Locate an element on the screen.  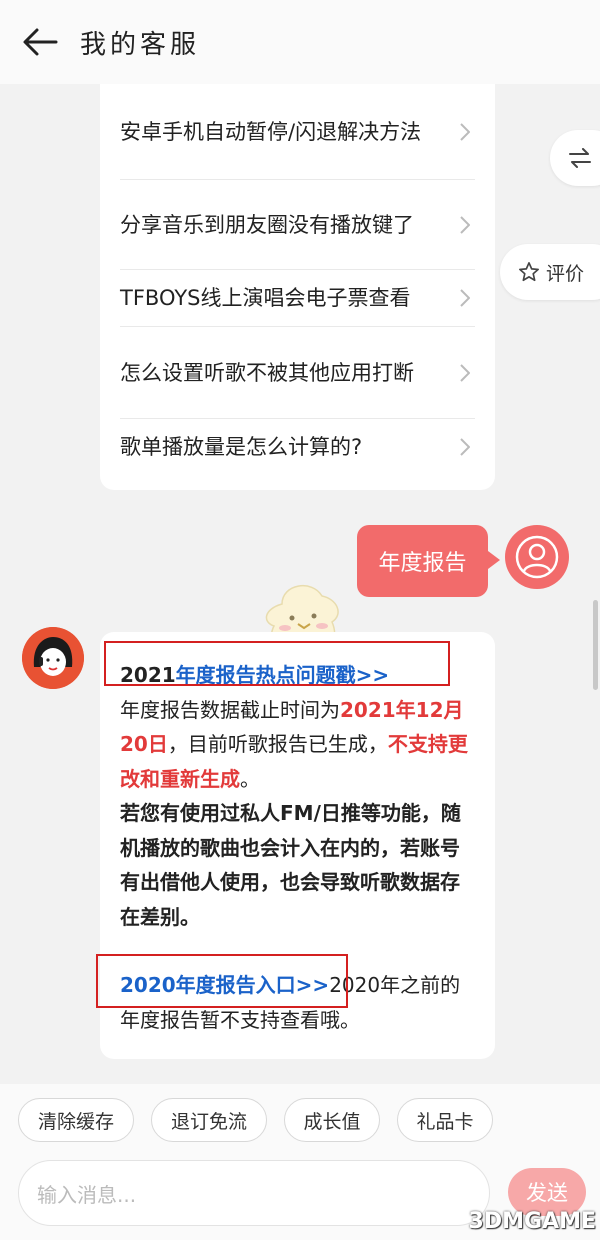
faq-item: 歌单播放量是怎么计算的? is located at coordinates (297, 447).